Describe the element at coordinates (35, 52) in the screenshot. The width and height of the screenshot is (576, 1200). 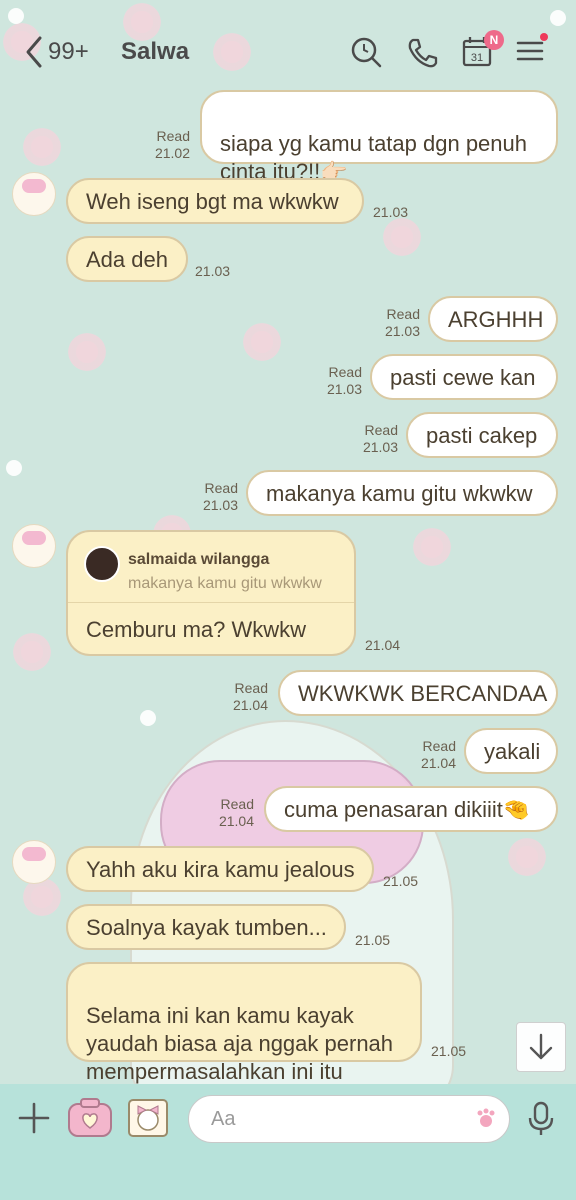
I see `back-chevron-icon` at that location.